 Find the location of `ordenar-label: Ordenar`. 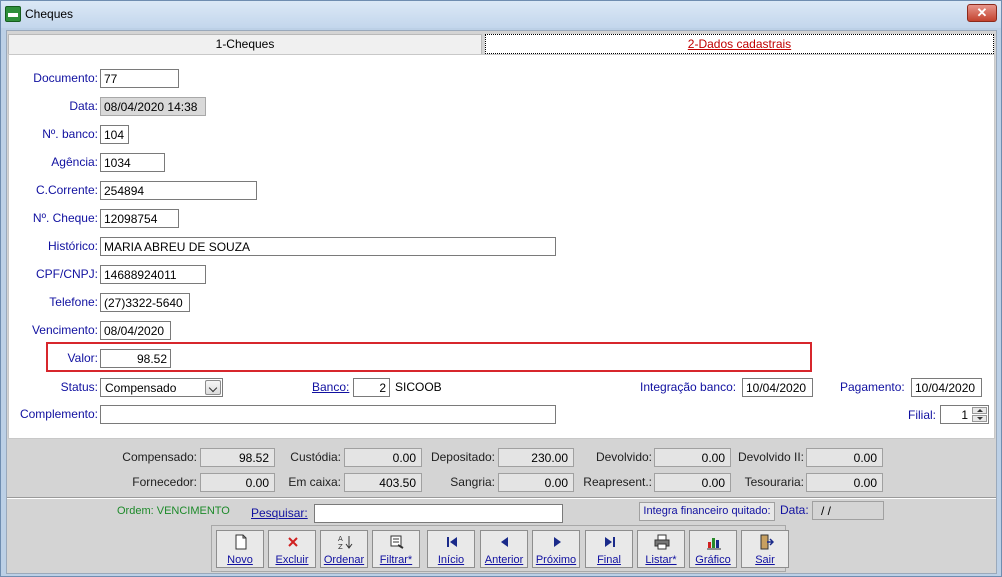

ordenar-label: Ordenar is located at coordinates (344, 560).